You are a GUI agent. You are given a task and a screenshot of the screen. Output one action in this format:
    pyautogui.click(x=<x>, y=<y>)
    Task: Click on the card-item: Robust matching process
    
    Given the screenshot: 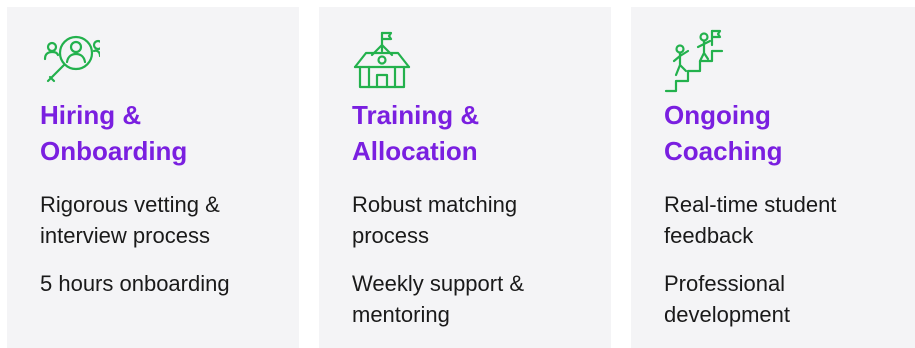 What is the action you would take?
    pyautogui.click(x=435, y=220)
    